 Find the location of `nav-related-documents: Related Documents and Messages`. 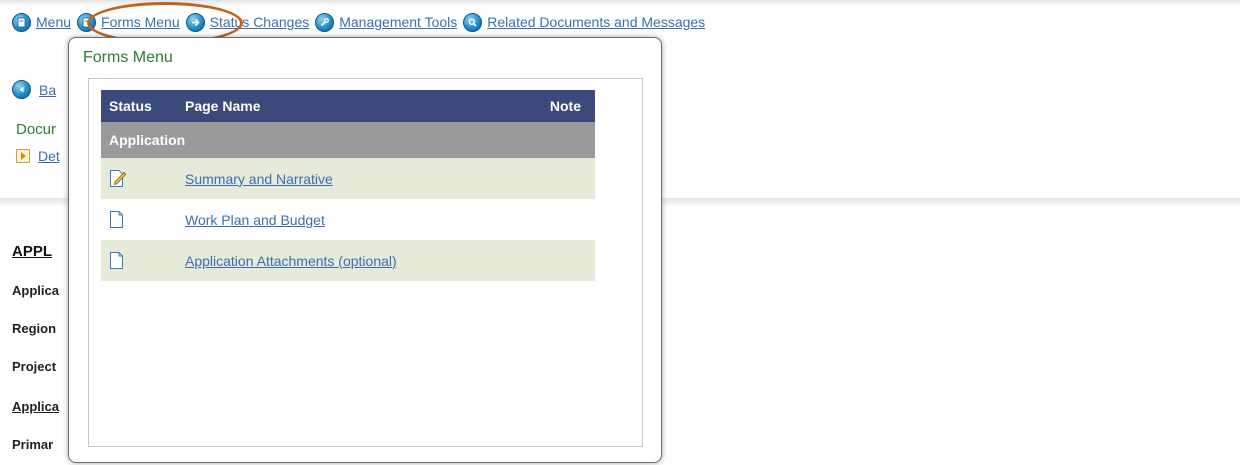

nav-related-documents: Related Documents and Messages is located at coordinates (584, 22).